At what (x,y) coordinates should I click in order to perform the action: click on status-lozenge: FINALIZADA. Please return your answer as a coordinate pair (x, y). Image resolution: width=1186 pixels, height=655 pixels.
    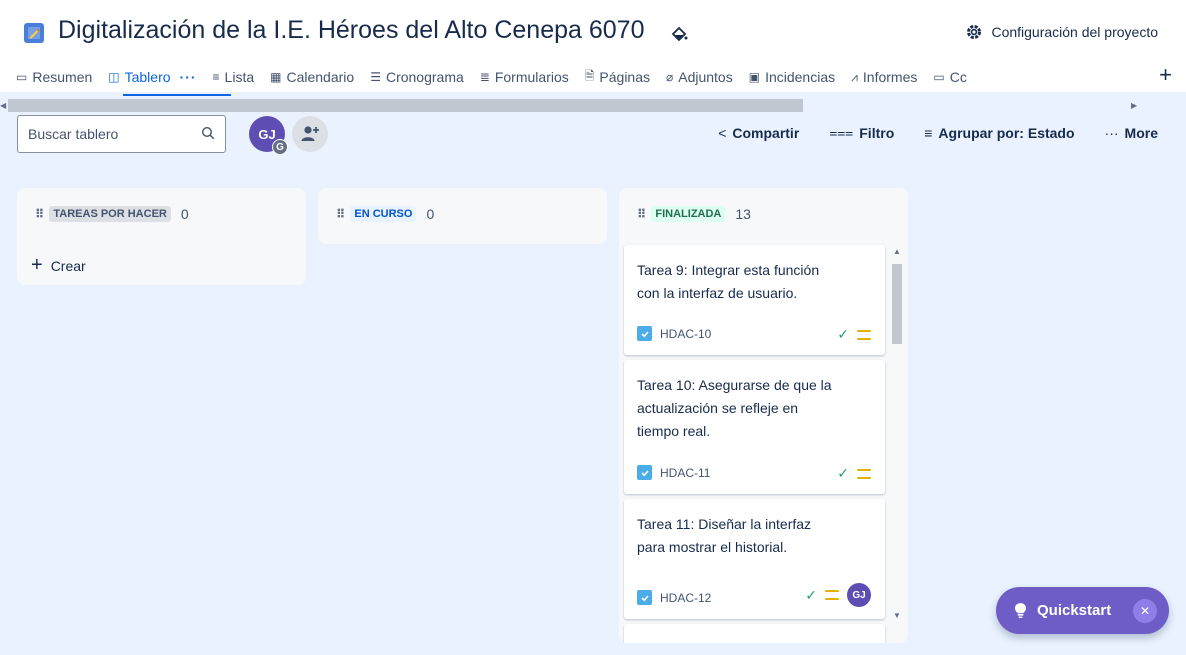
    Looking at the image, I should click on (688, 214).